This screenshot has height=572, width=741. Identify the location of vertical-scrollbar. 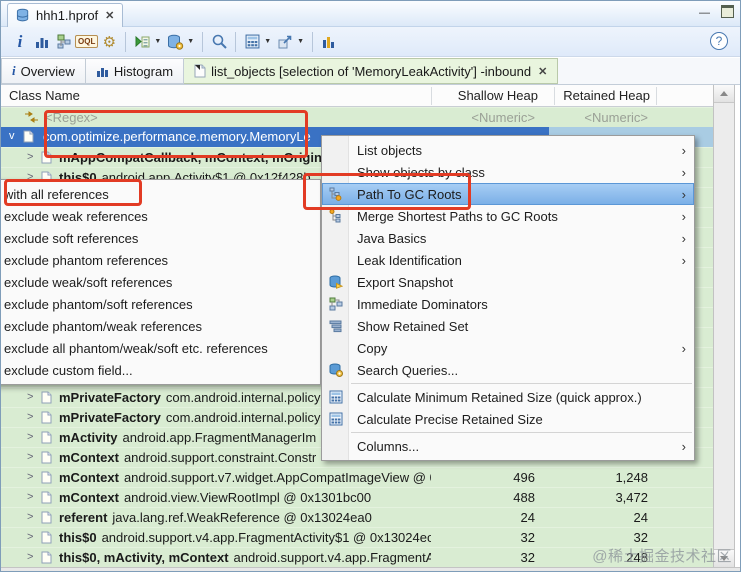
(724, 326).